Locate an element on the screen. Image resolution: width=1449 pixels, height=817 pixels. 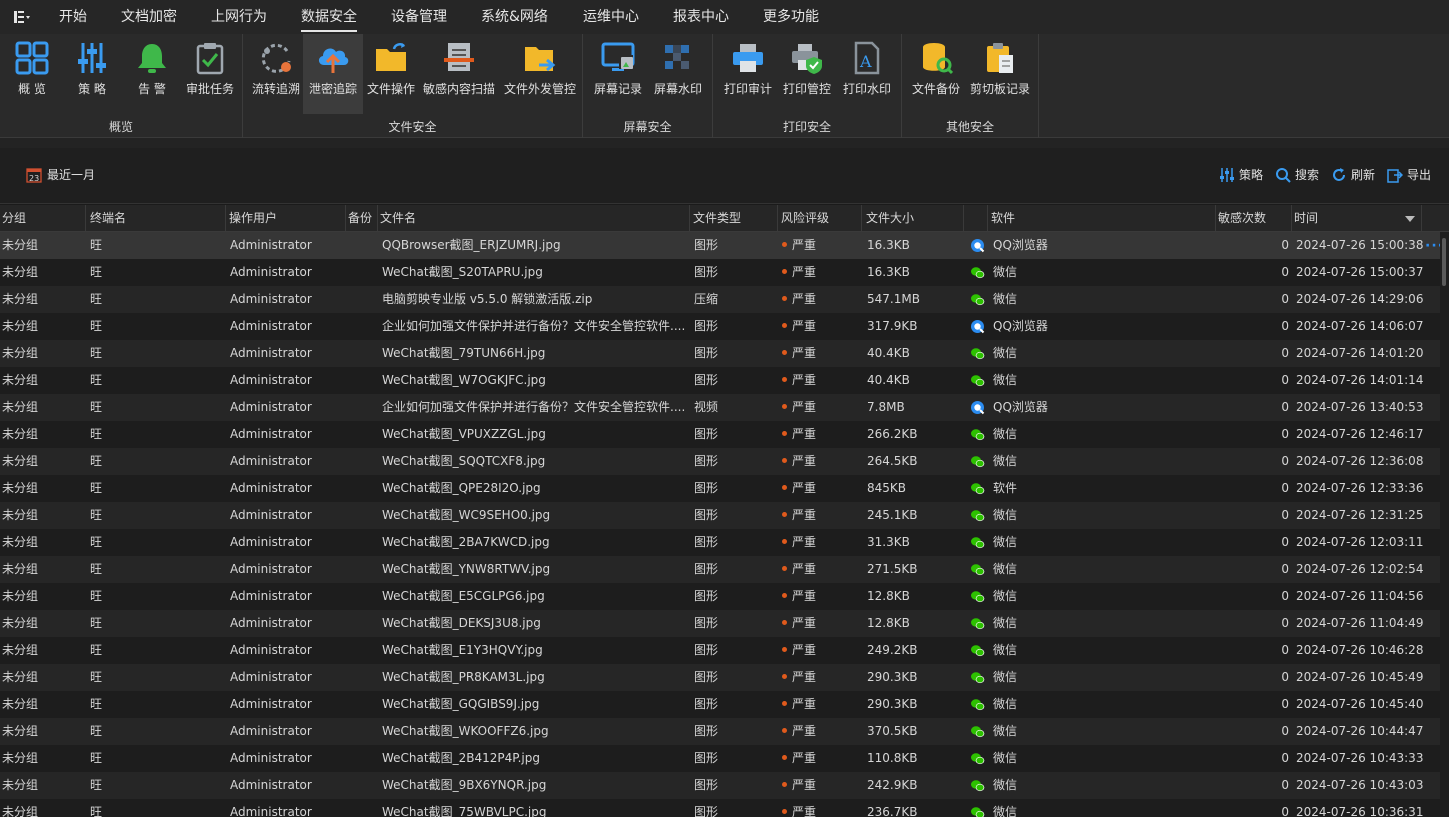
screen-record-icon is located at coordinates (618, 56).